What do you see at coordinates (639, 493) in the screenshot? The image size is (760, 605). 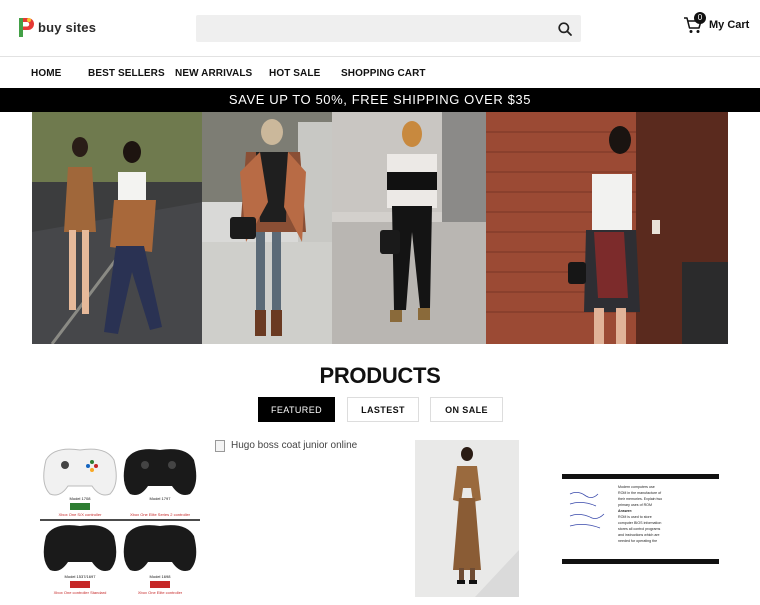 I see `note-line-2: ROM in the manufacture of` at bounding box center [639, 493].